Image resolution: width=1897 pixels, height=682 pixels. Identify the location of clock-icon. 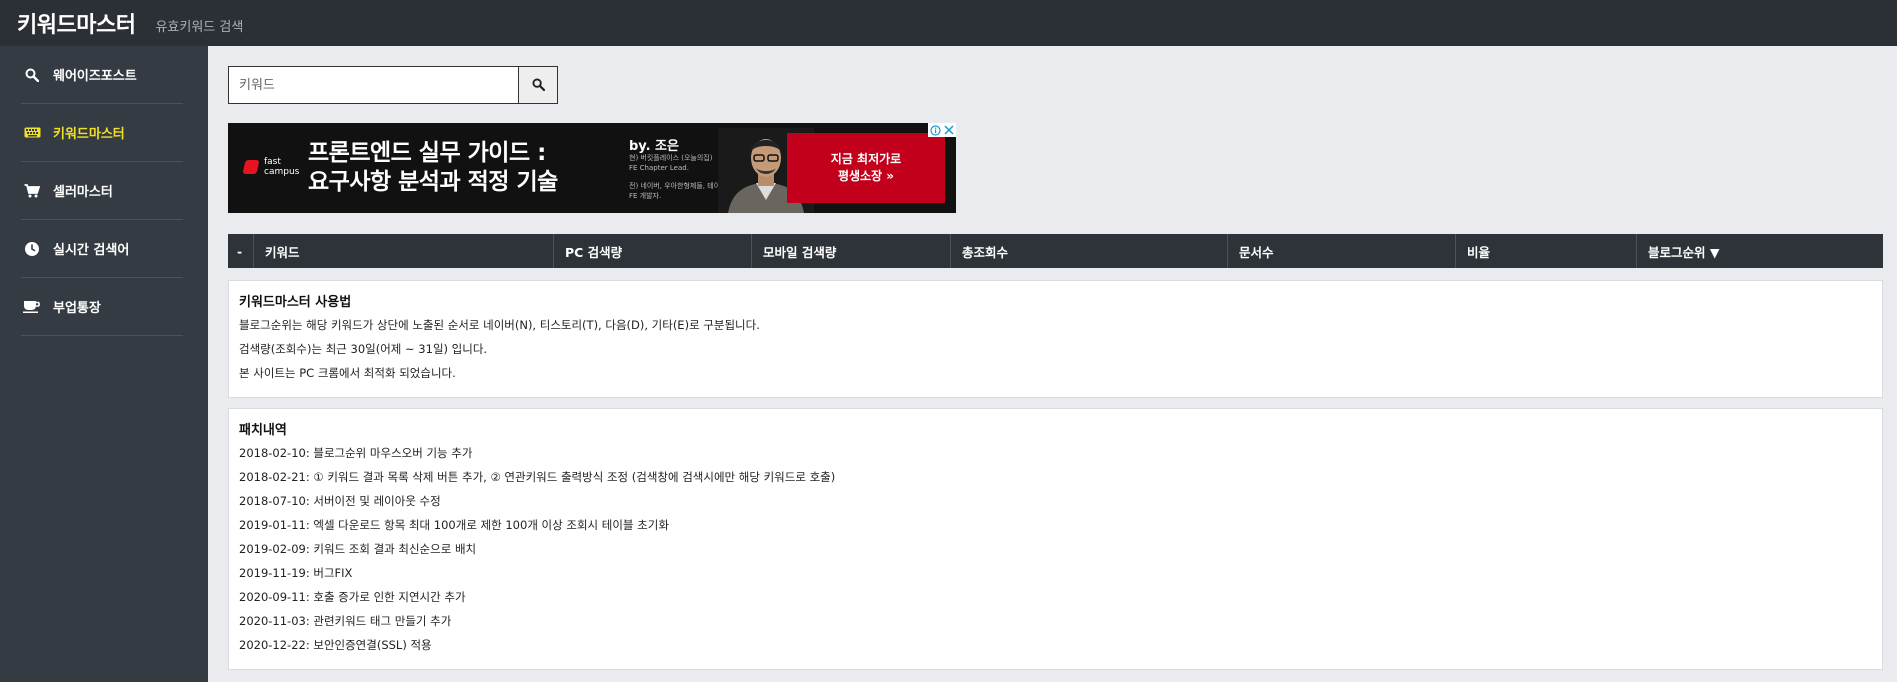
(32, 249).